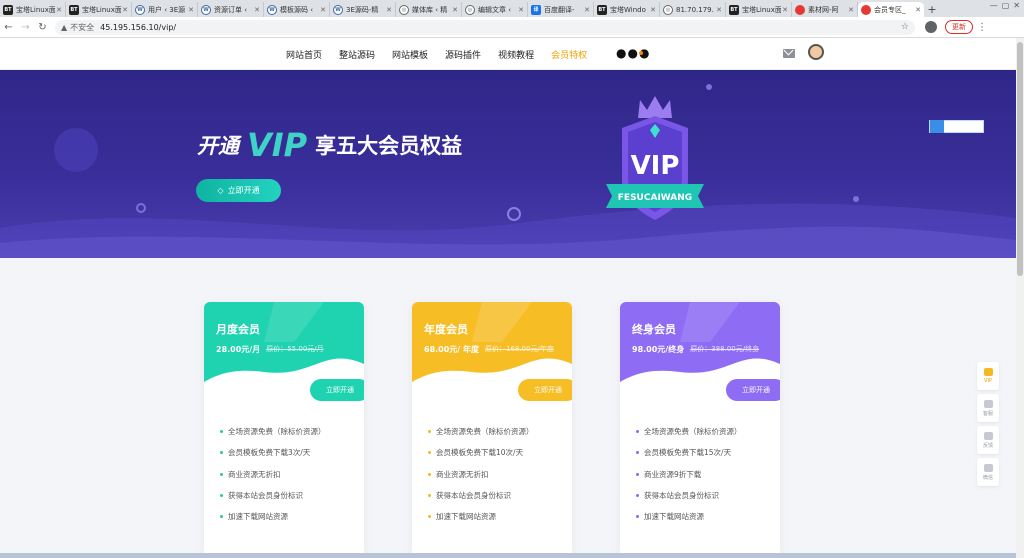  What do you see at coordinates (956, 126) in the screenshot?
I see `cloud-widget-button` at bounding box center [956, 126].